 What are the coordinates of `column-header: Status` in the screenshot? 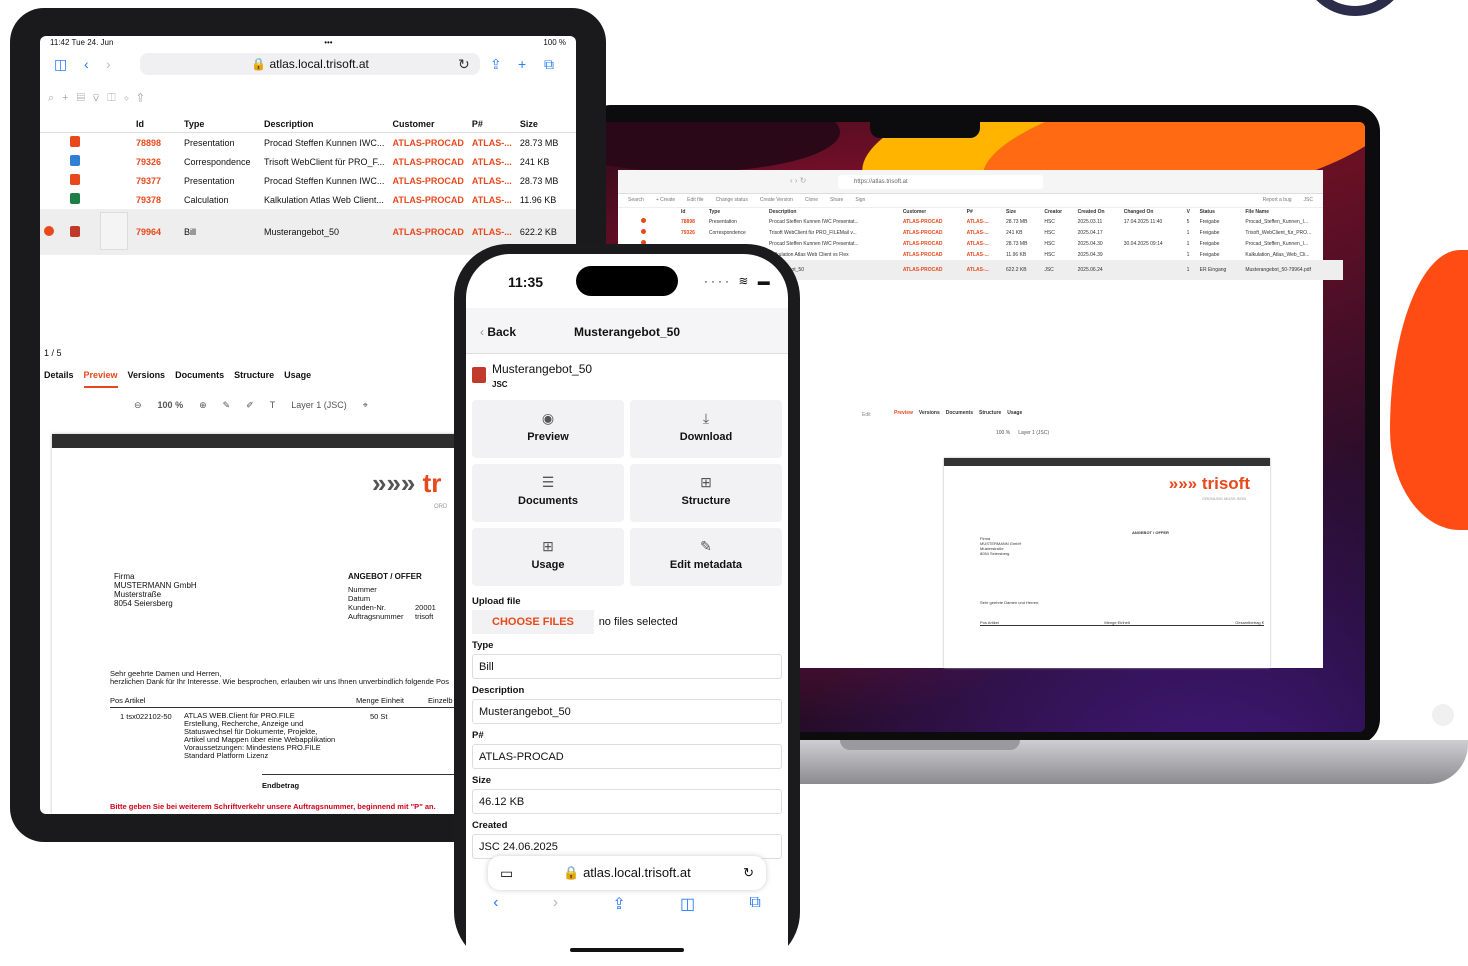 It's located at (1220, 212).